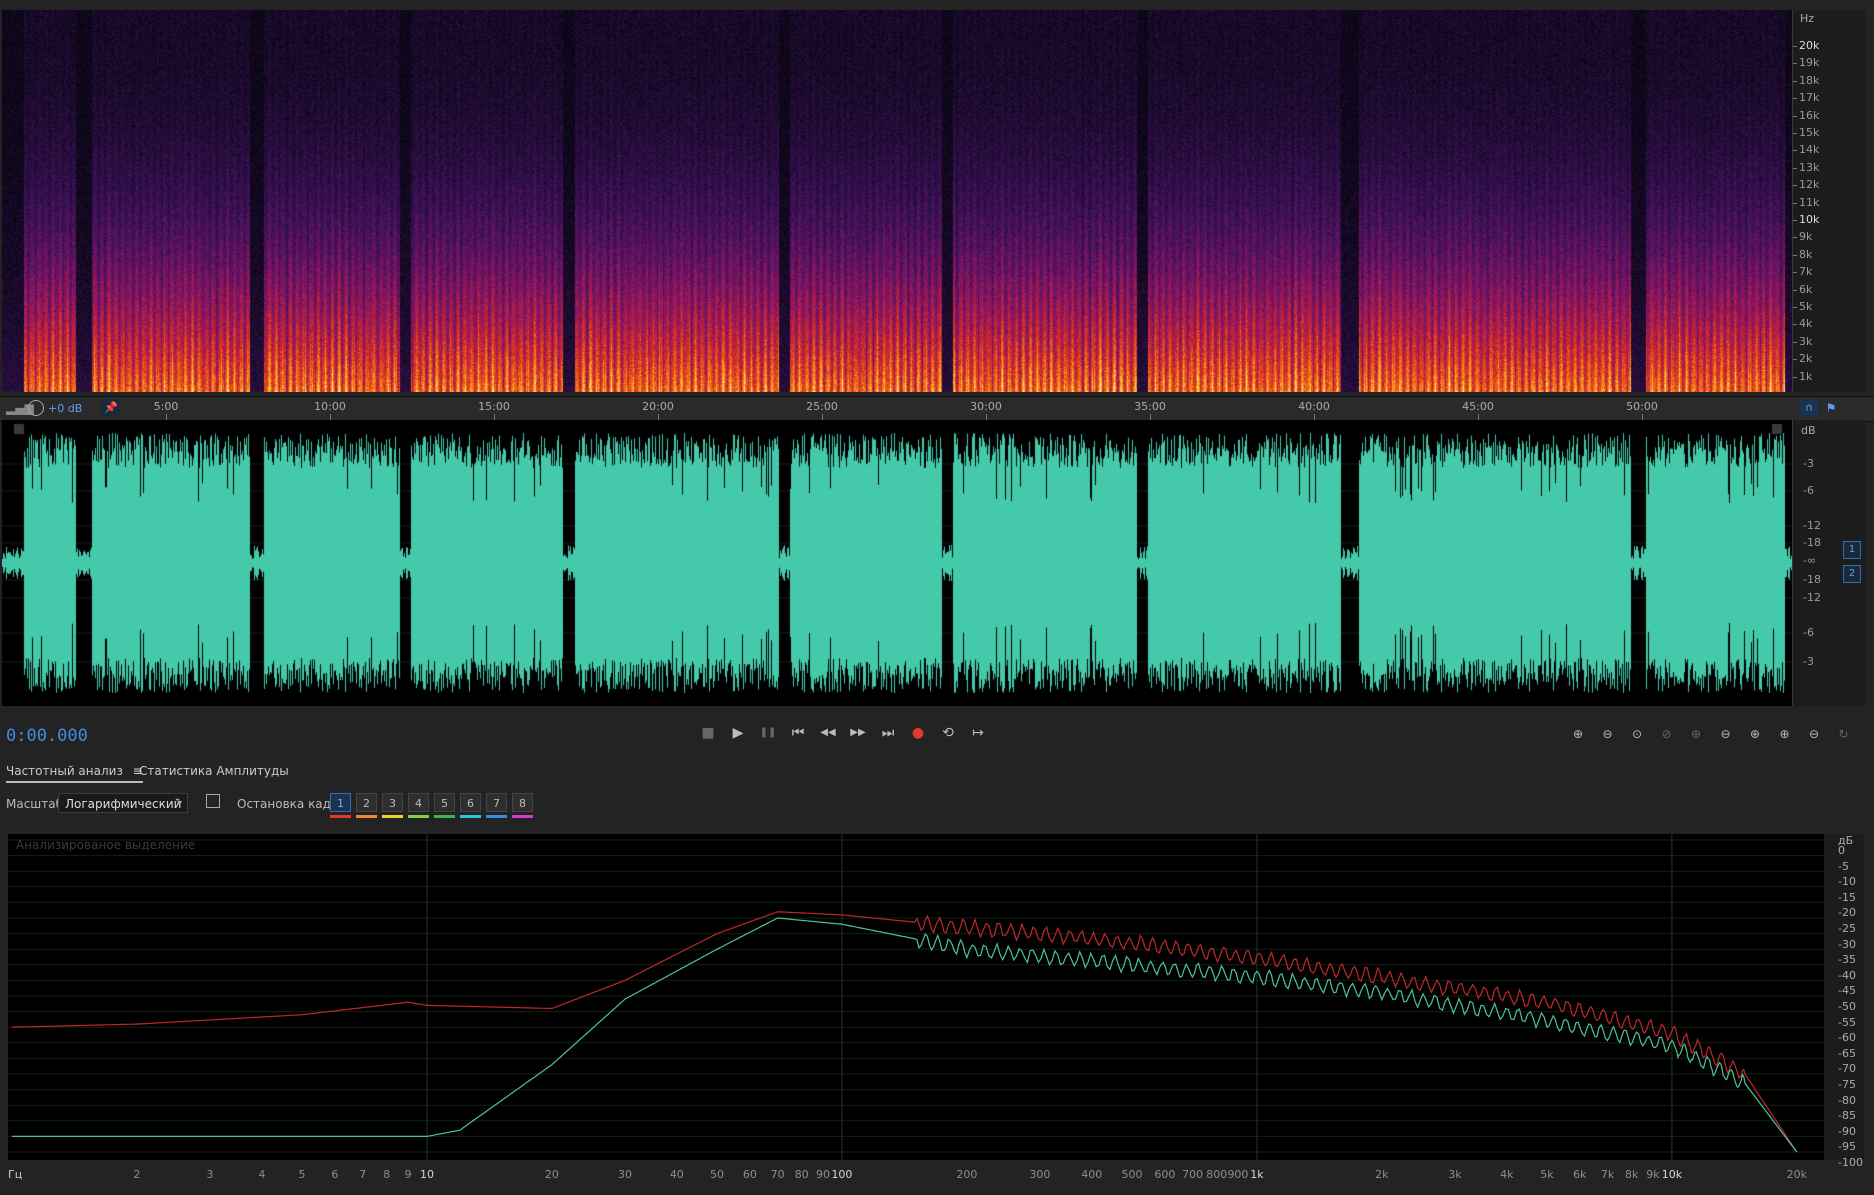  I want to click on frequency-tick-label: 19k, so click(1806, 63).